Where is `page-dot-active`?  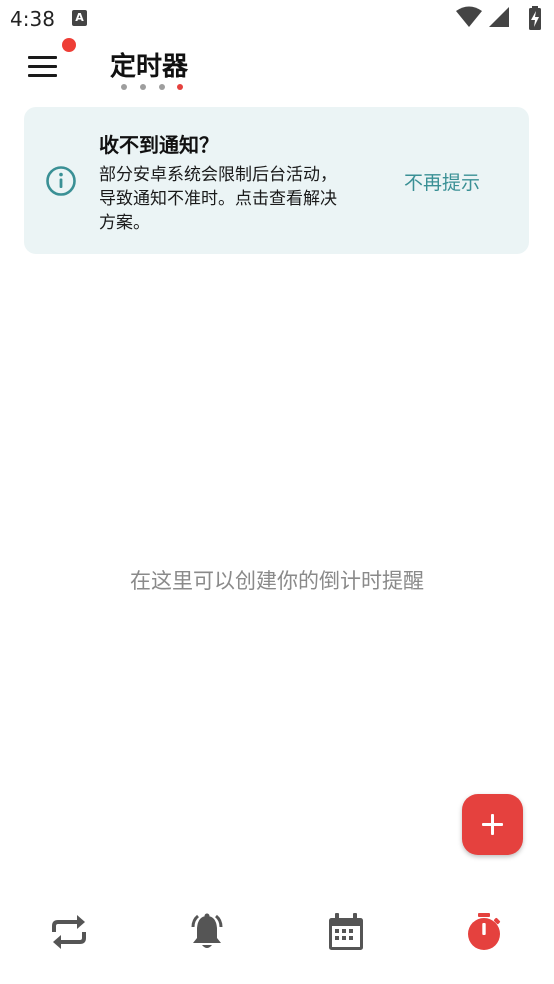
page-dot-active is located at coordinates (180, 87).